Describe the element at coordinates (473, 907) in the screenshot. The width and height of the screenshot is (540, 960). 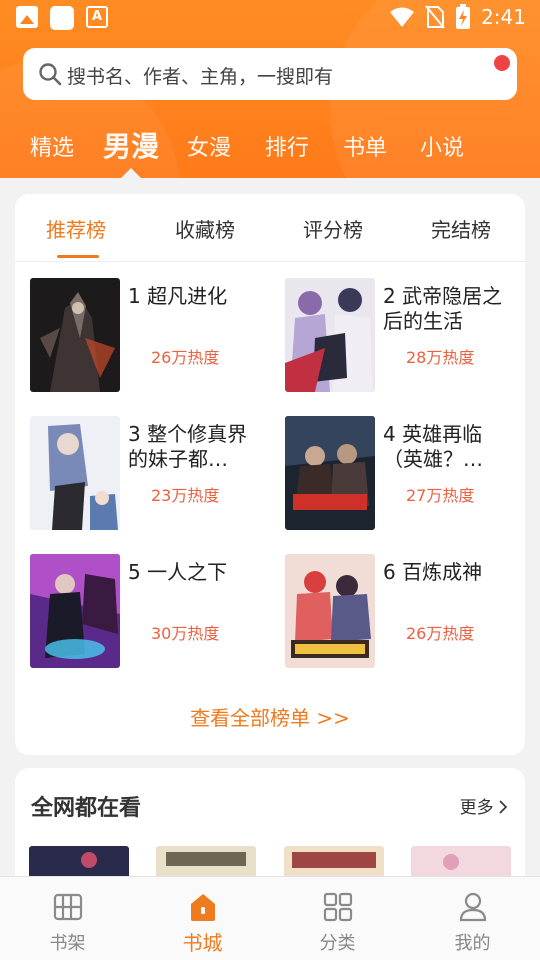
I see `user-icon` at that location.